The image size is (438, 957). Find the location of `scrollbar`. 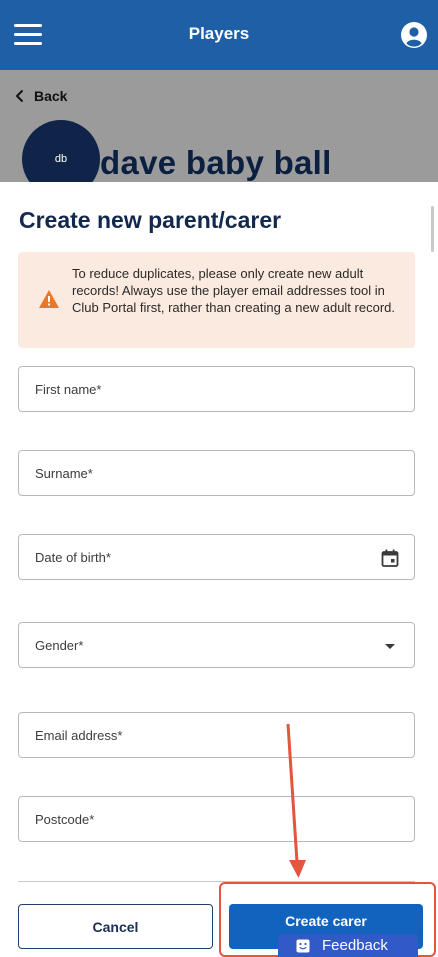

scrollbar is located at coordinates (432, 229).